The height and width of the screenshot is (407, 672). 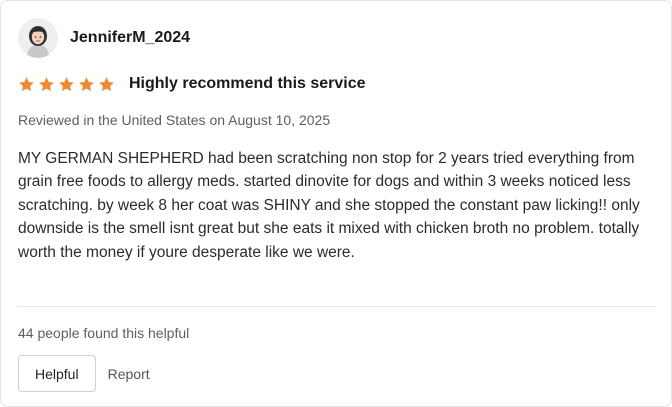 I want to click on reviewer-header: JenniferM_2024, so click(x=104, y=38).